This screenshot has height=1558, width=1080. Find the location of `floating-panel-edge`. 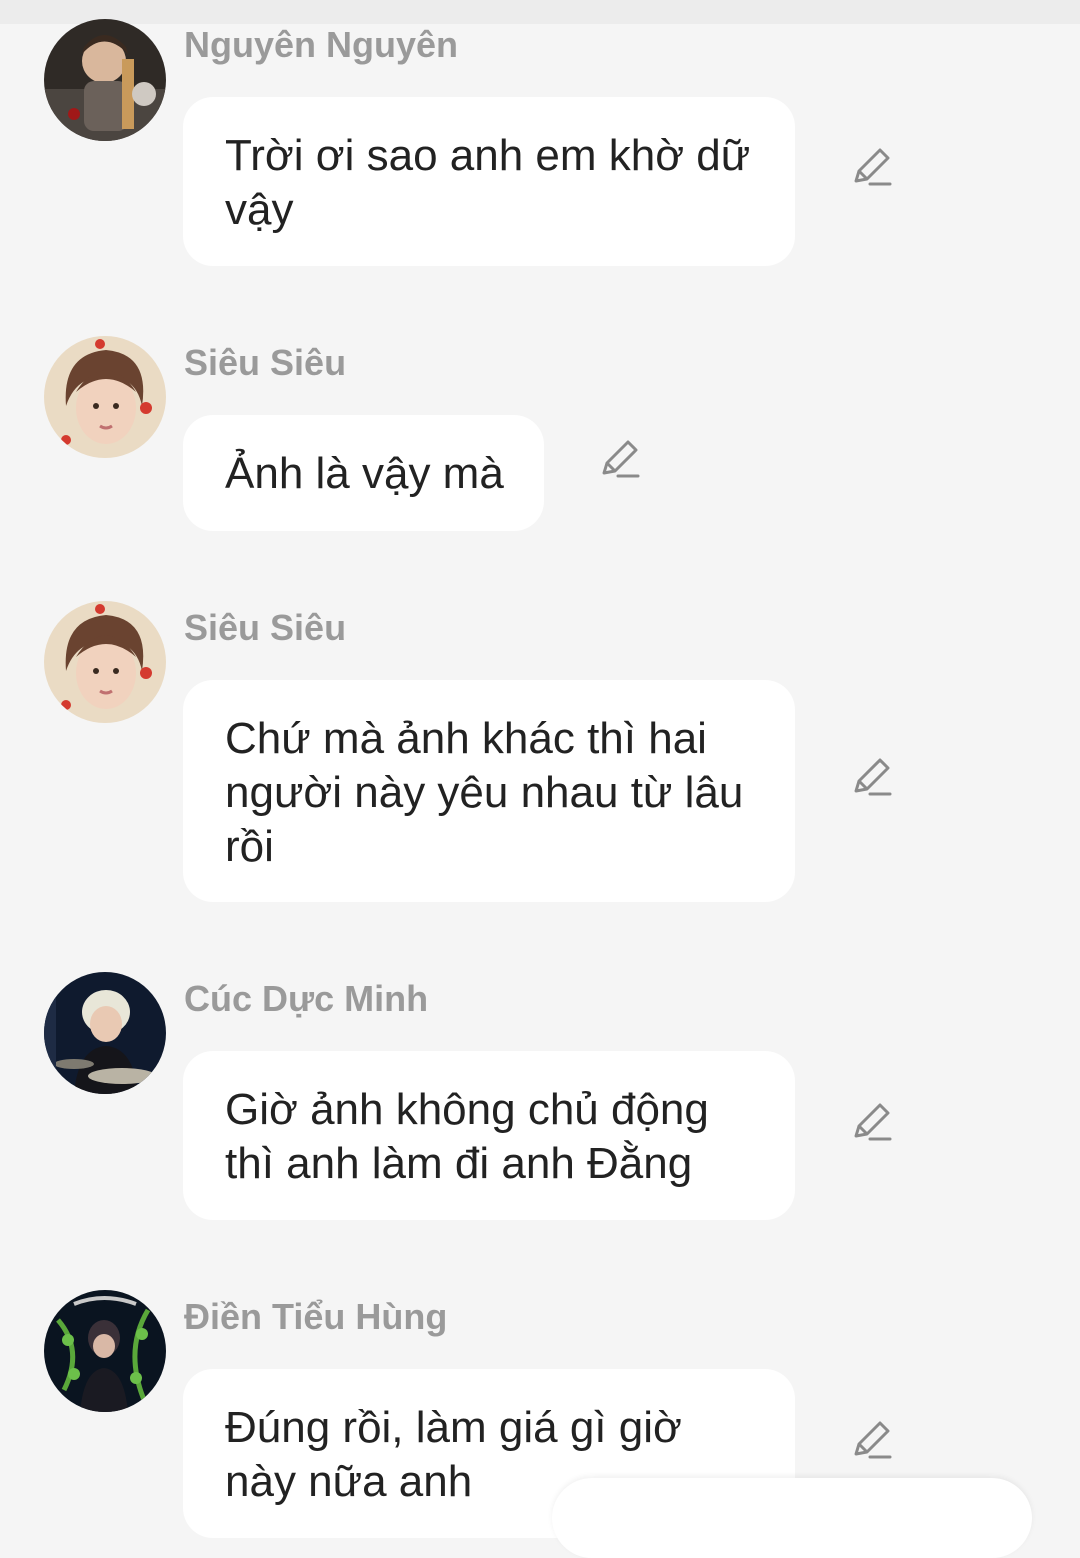

floating-panel-edge is located at coordinates (792, 1518).